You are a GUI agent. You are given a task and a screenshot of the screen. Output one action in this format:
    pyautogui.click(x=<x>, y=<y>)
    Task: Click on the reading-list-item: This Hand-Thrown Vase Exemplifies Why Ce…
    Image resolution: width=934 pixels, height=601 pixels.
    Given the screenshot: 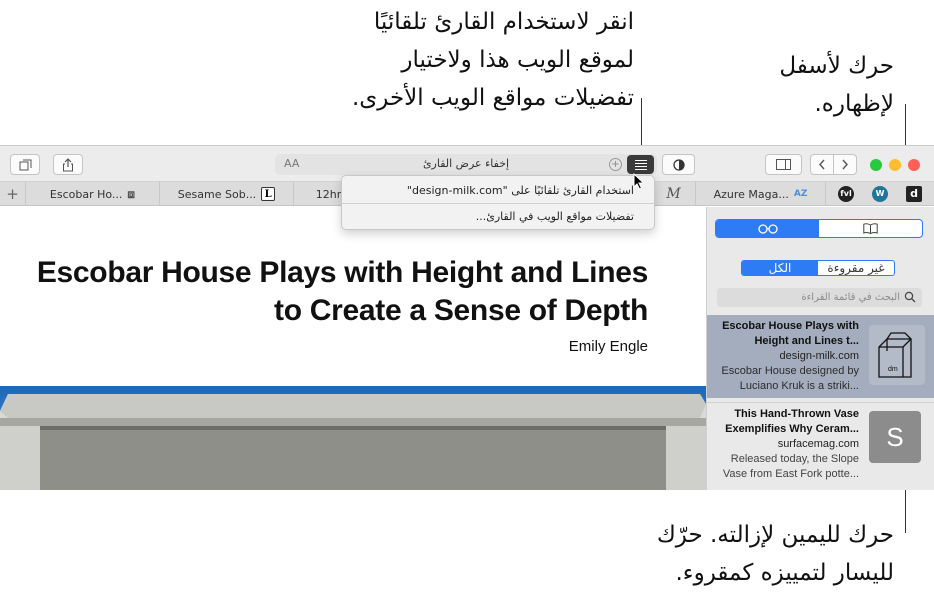 What is the action you would take?
    pyautogui.click(x=820, y=446)
    